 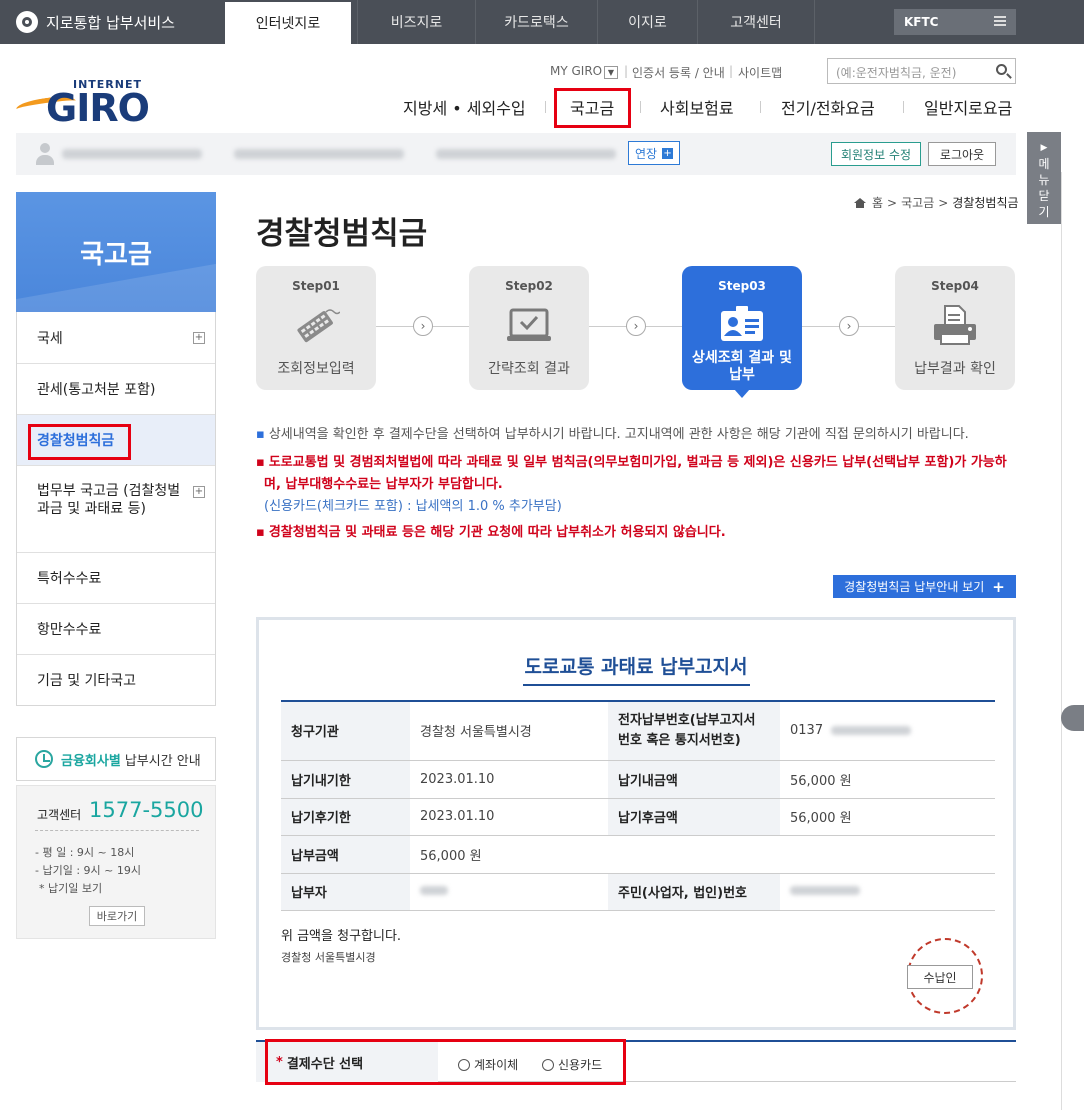 I want to click on tab-easy-giro: 이지로, so click(x=647, y=22).